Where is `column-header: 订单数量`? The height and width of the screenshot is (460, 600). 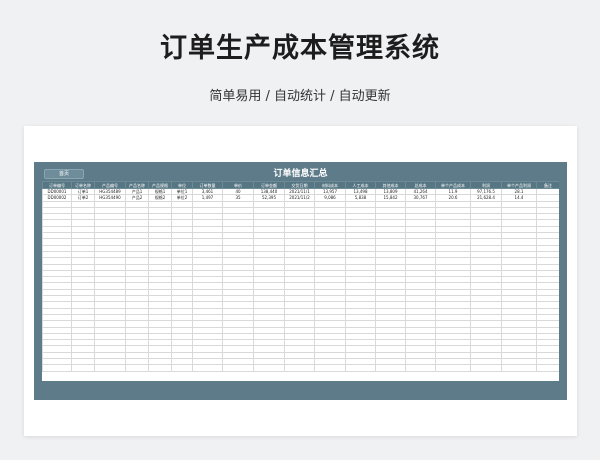 column-header: 订单数量 is located at coordinates (207, 185).